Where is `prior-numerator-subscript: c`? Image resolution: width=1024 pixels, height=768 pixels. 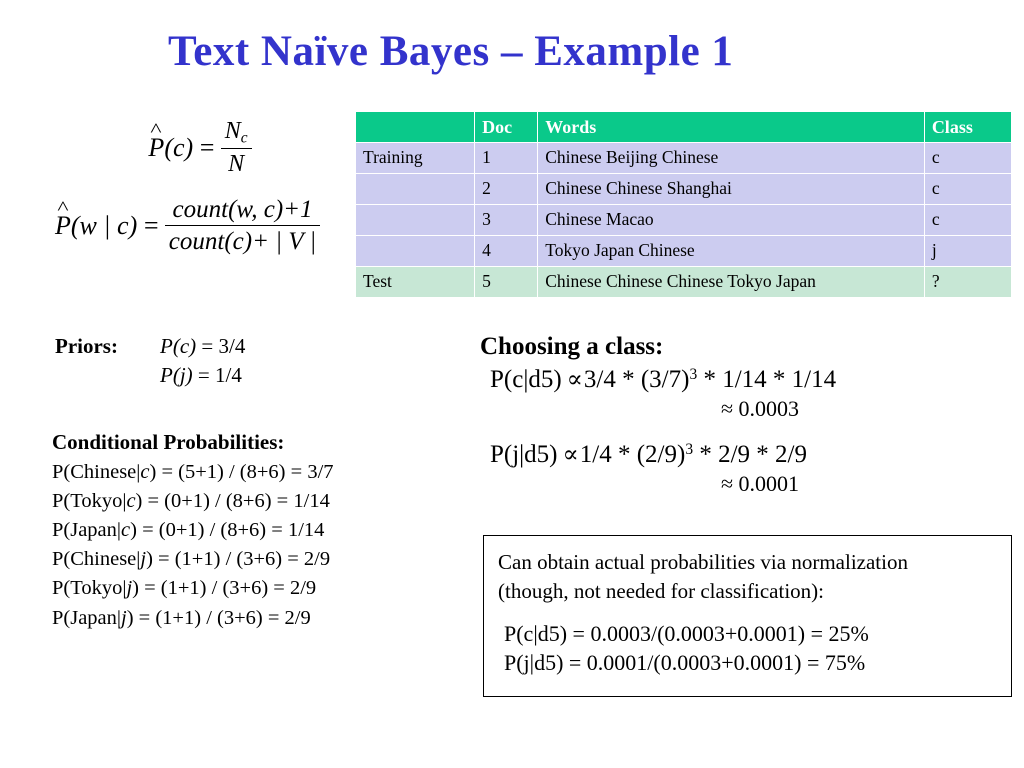
prior-numerator-subscript: c is located at coordinates (244, 138).